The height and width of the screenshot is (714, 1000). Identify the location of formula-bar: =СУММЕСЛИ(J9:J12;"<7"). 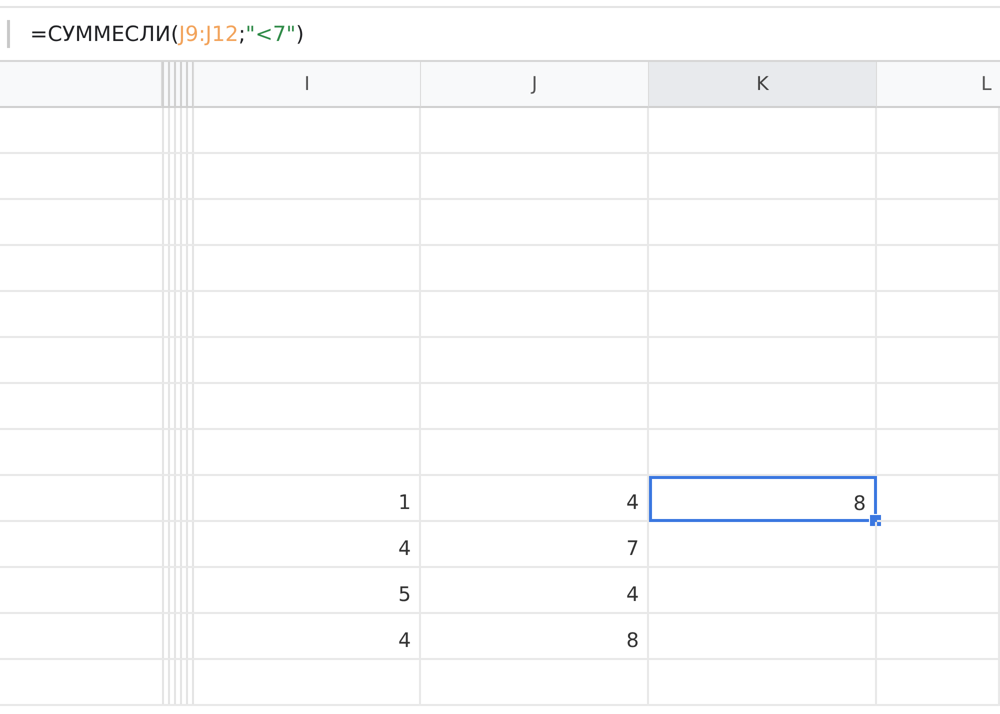
(500, 33).